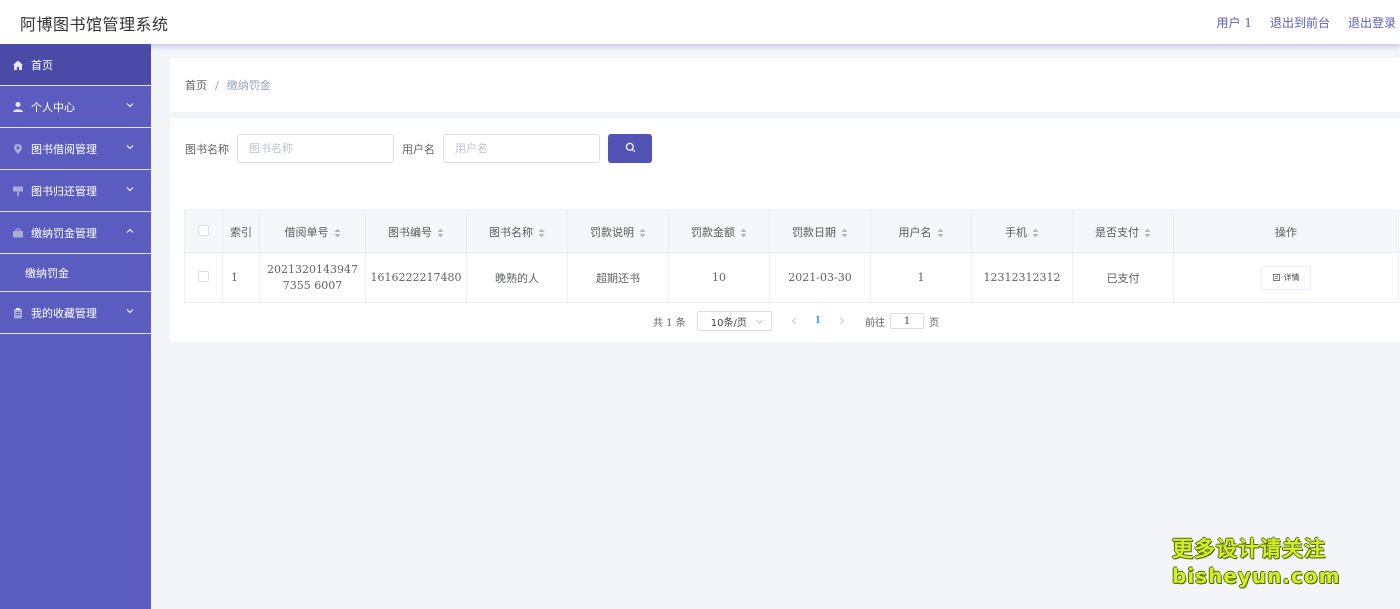 This screenshot has width=1400, height=609. I want to click on sidebar-item-label: 首页, so click(42, 65).